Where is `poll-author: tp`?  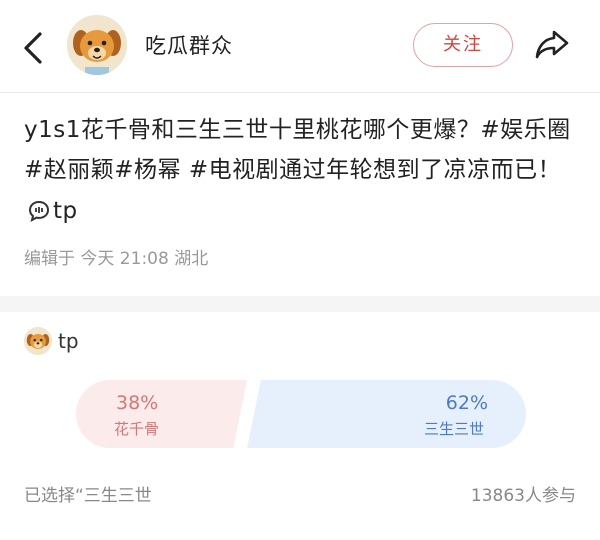
poll-author: tp is located at coordinates (51, 341).